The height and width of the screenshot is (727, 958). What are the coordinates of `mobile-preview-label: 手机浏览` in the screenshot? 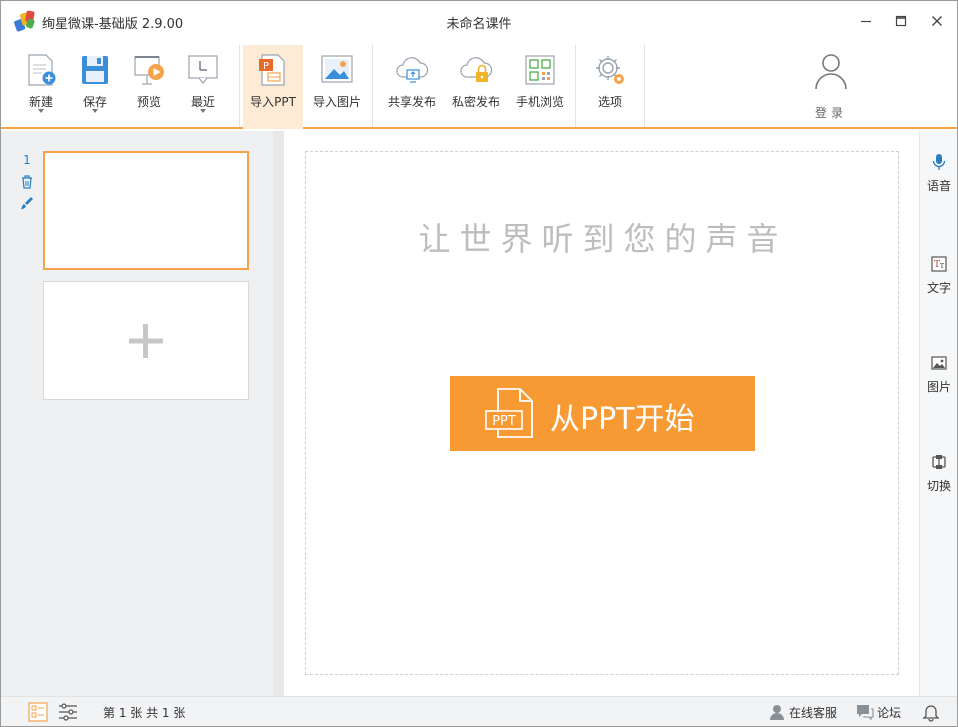 It's located at (539, 102).